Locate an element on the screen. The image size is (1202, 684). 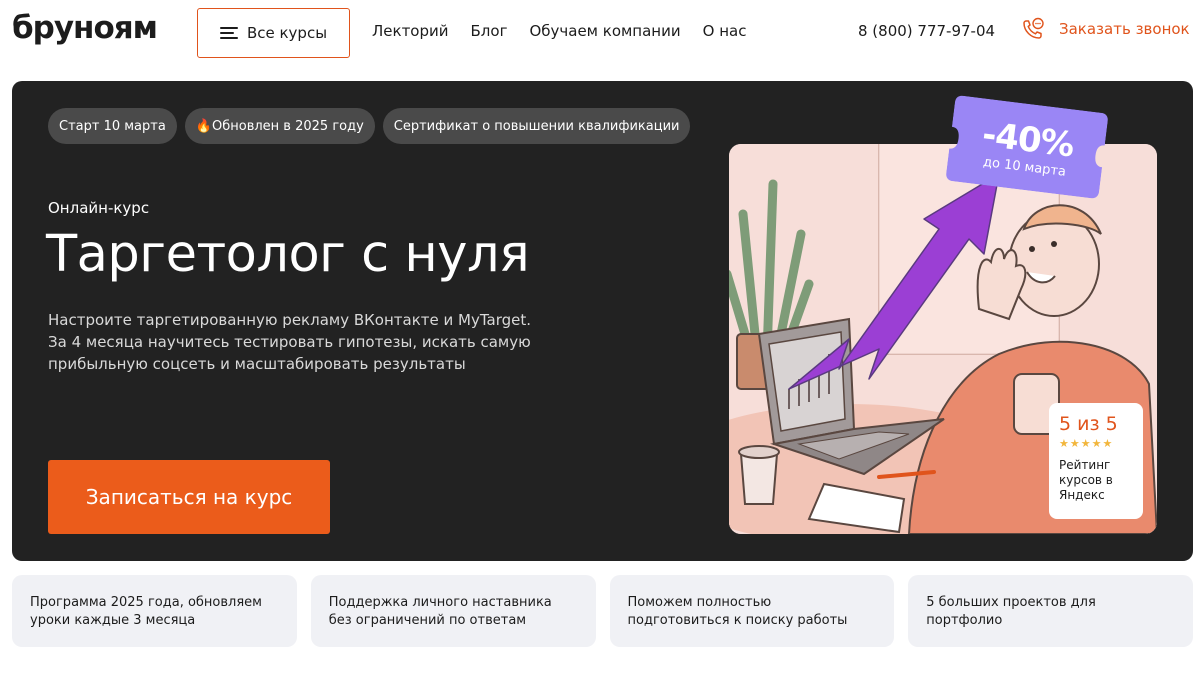
rating-label: Рейтинг курсов в Яндекс is located at coordinates (1086, 480).